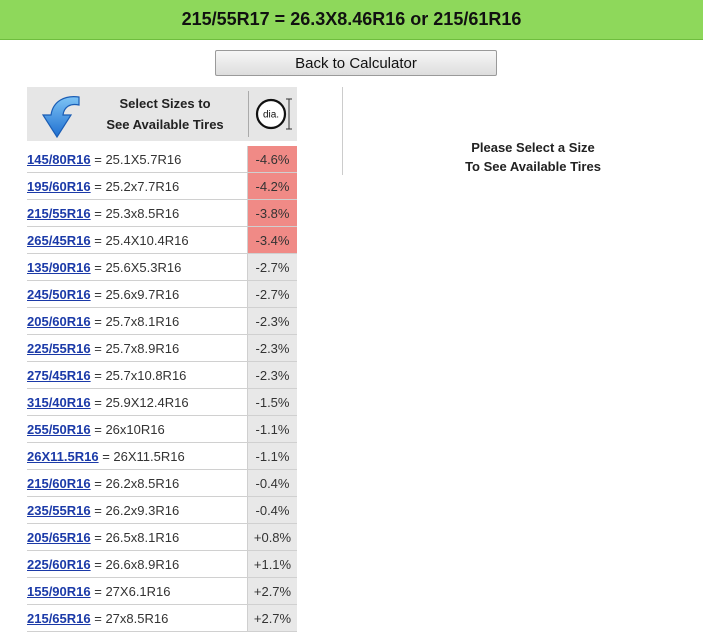 The height and width of the screenshot is (632, 703). Describe the element at coordinates (356, 63) in the screenshot. I see `back-to-calculator-button: Back to Calculator` at that location.